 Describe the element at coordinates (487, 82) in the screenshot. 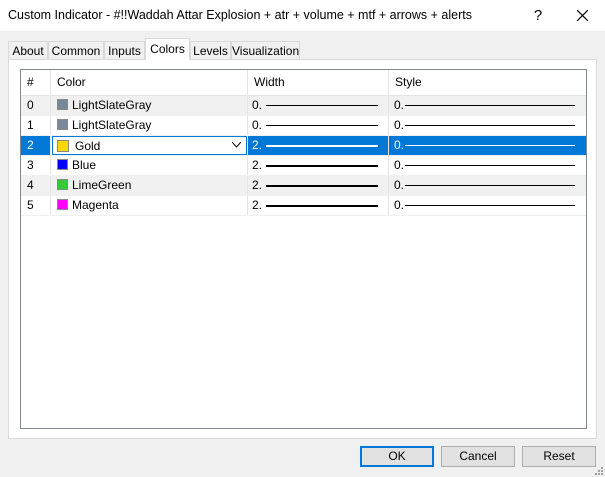

I see `column-header-style: Style` at that location.